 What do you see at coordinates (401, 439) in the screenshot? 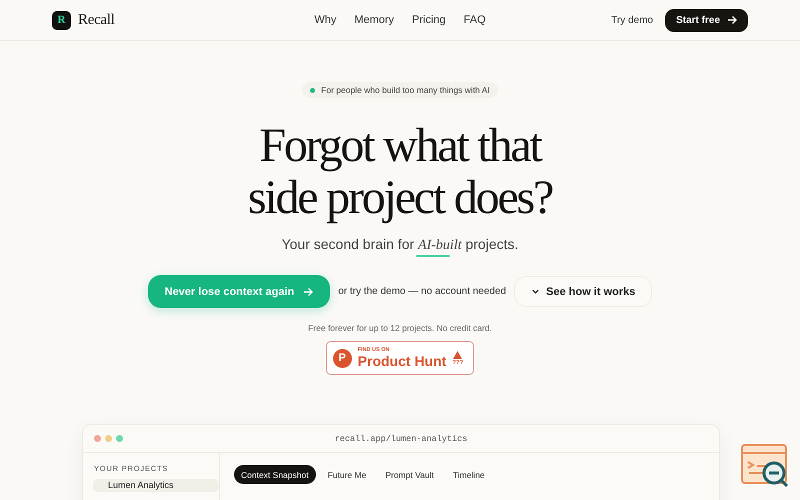
I see `url-text: recall.app/lumen-analytics` at bounding box center [401, 439].